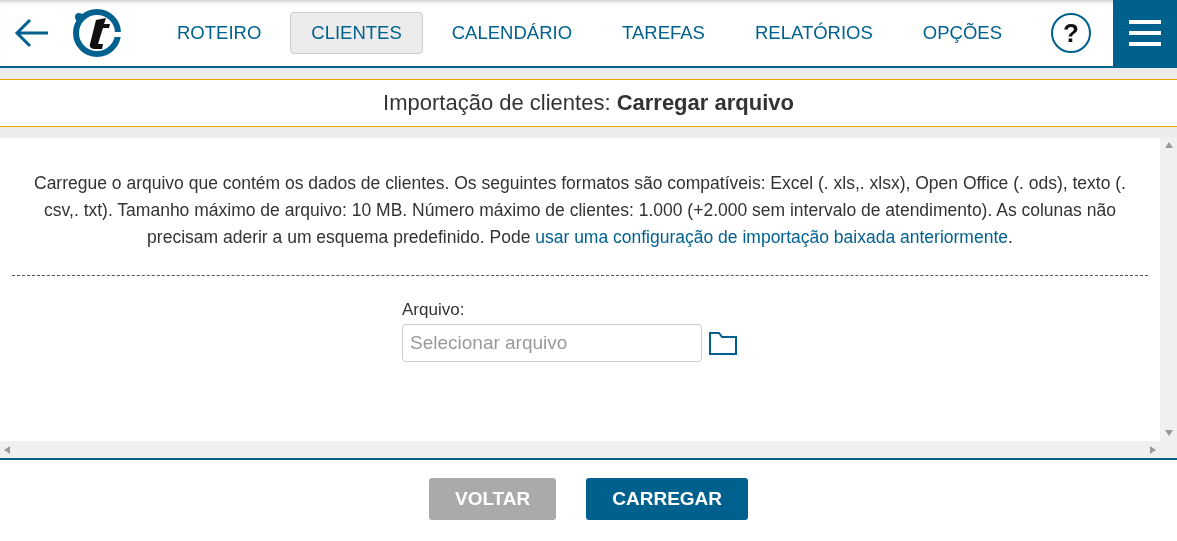 The height and width of the screenshot is (541, 1177). I want to click on menu-button, so click(1145, 33).